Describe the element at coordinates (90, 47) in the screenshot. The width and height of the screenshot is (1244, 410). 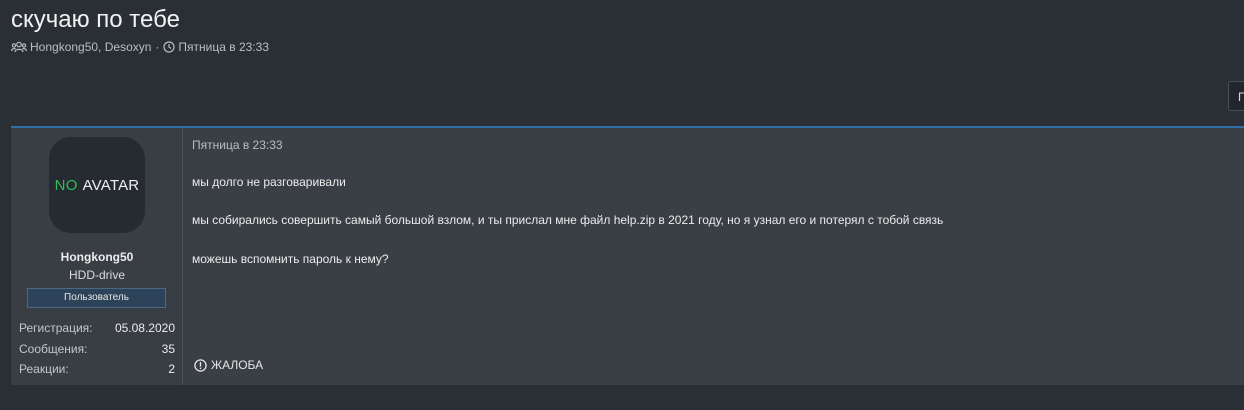
I see `thread-participants: Hongkong50, Desoxyn` at that location.